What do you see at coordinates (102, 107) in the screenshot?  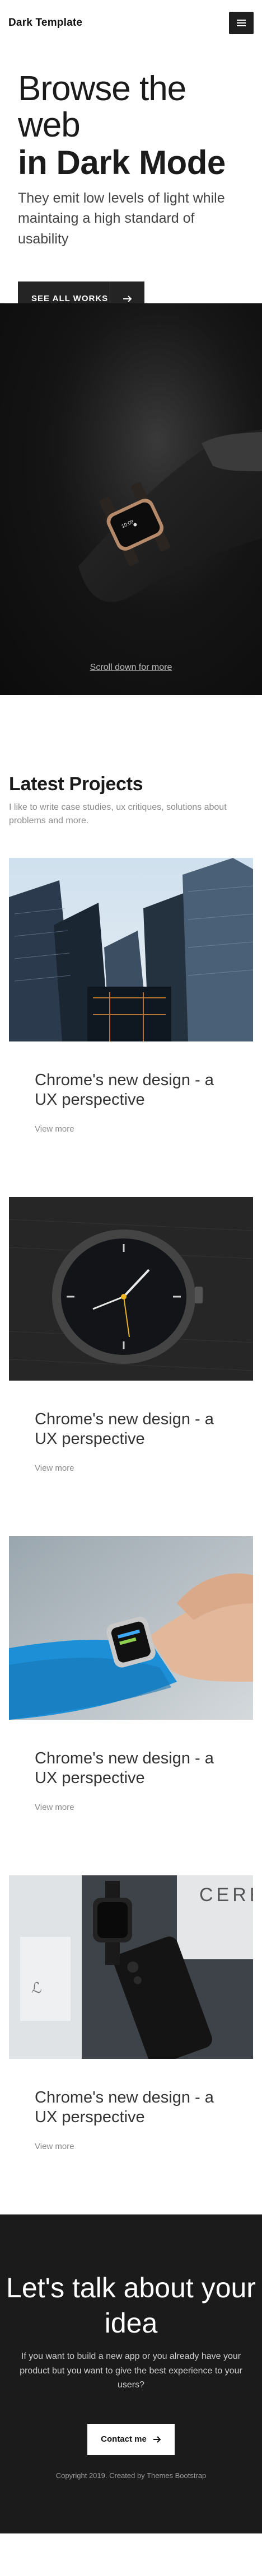 I see `hero-heading-light: Browse the web` at bounding box center [102, 107].